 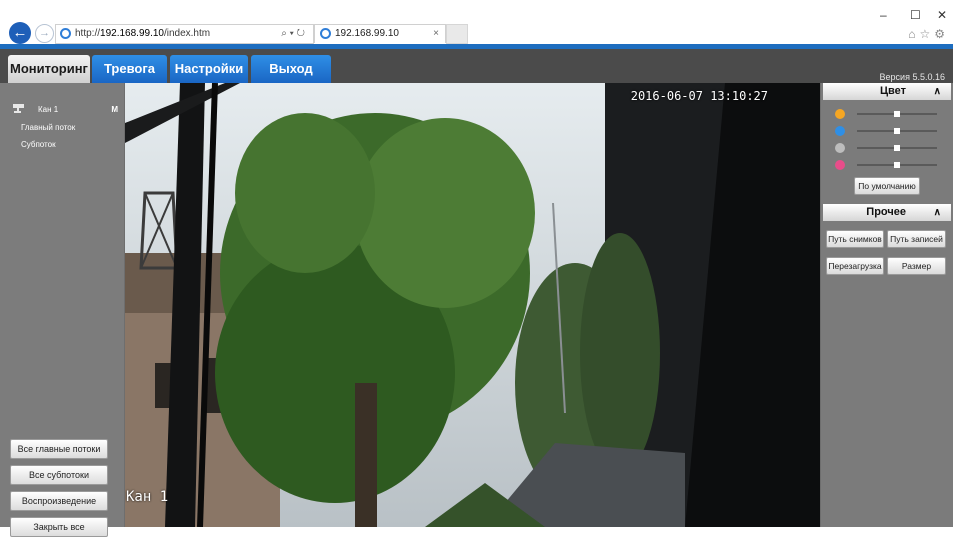 I want to click on address-url: http://192.168.99.10/index.htm, so click(x=143, y=33).